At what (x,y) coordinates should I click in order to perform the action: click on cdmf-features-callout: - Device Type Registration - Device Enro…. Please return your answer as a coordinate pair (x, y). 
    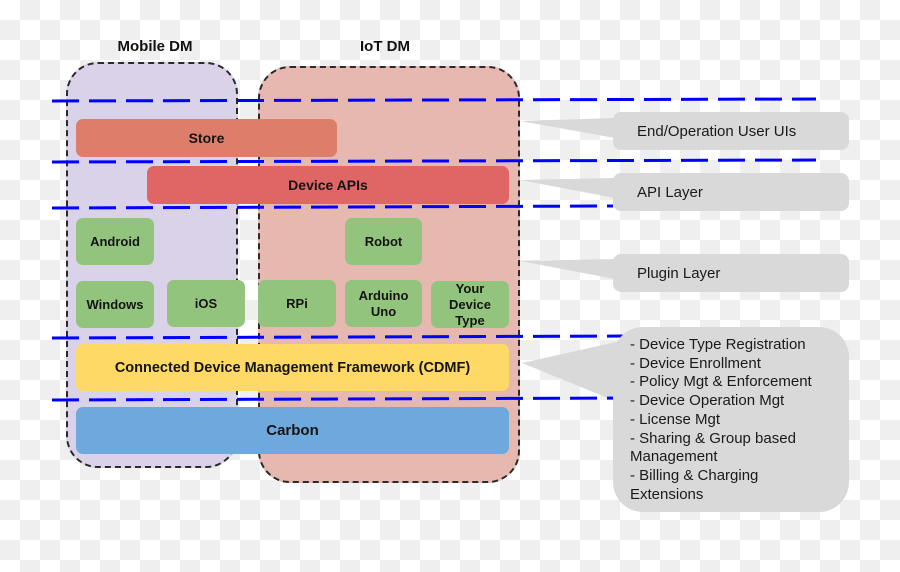
    Looking at the image, I should click on (731, 419).